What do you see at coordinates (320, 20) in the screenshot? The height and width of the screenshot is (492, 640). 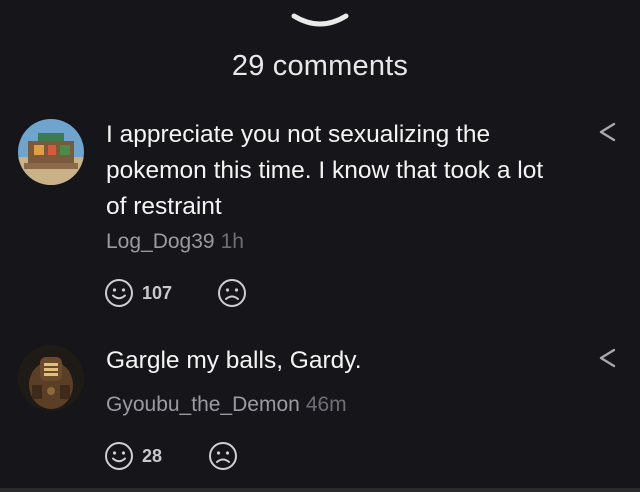 I see `chevron-down-icon` at bounding box center [320, 20].